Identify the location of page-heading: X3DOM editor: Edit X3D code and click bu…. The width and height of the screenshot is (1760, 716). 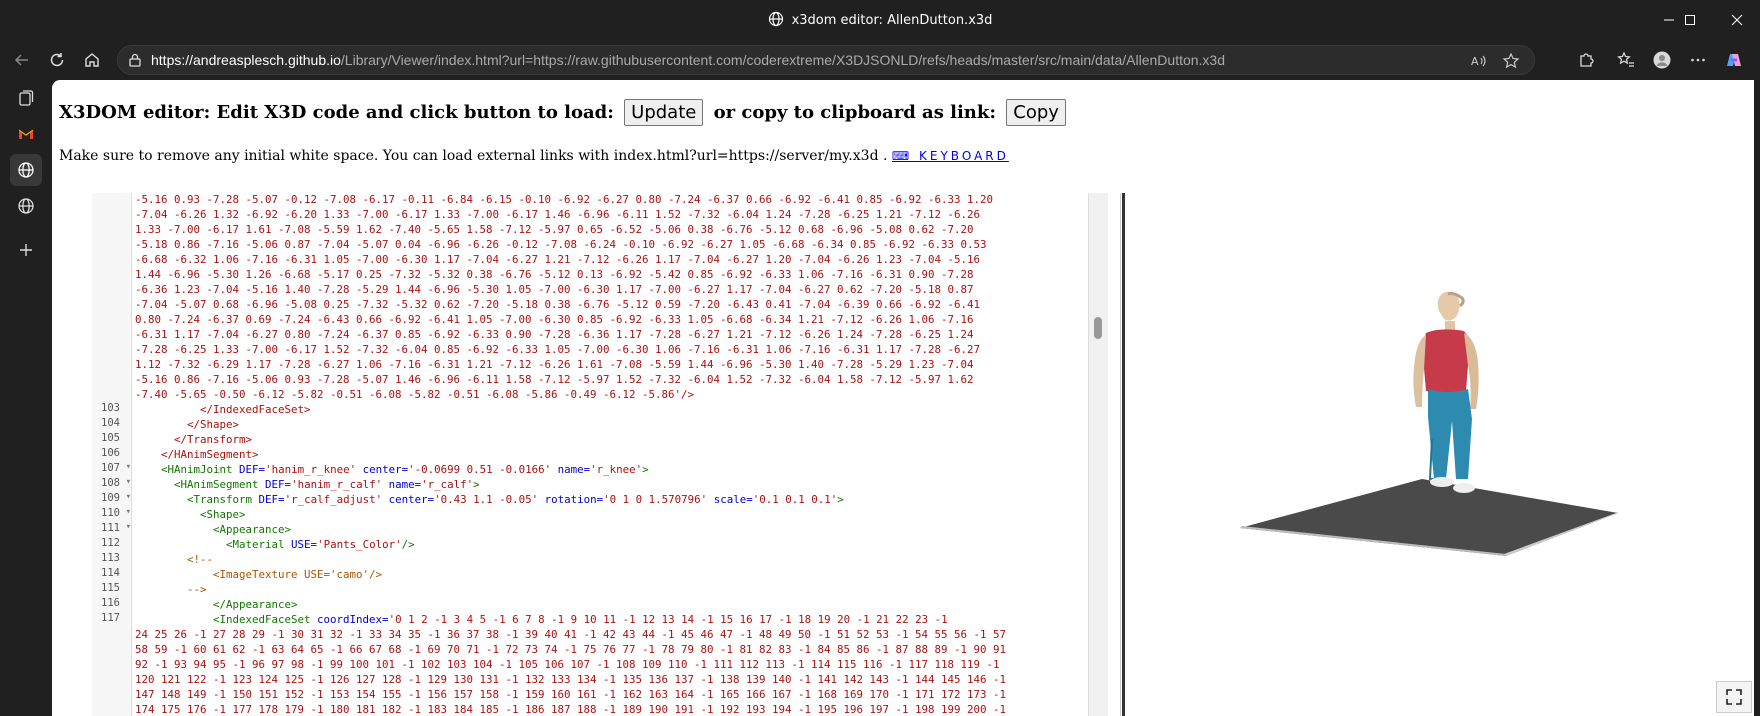
(564, 112).